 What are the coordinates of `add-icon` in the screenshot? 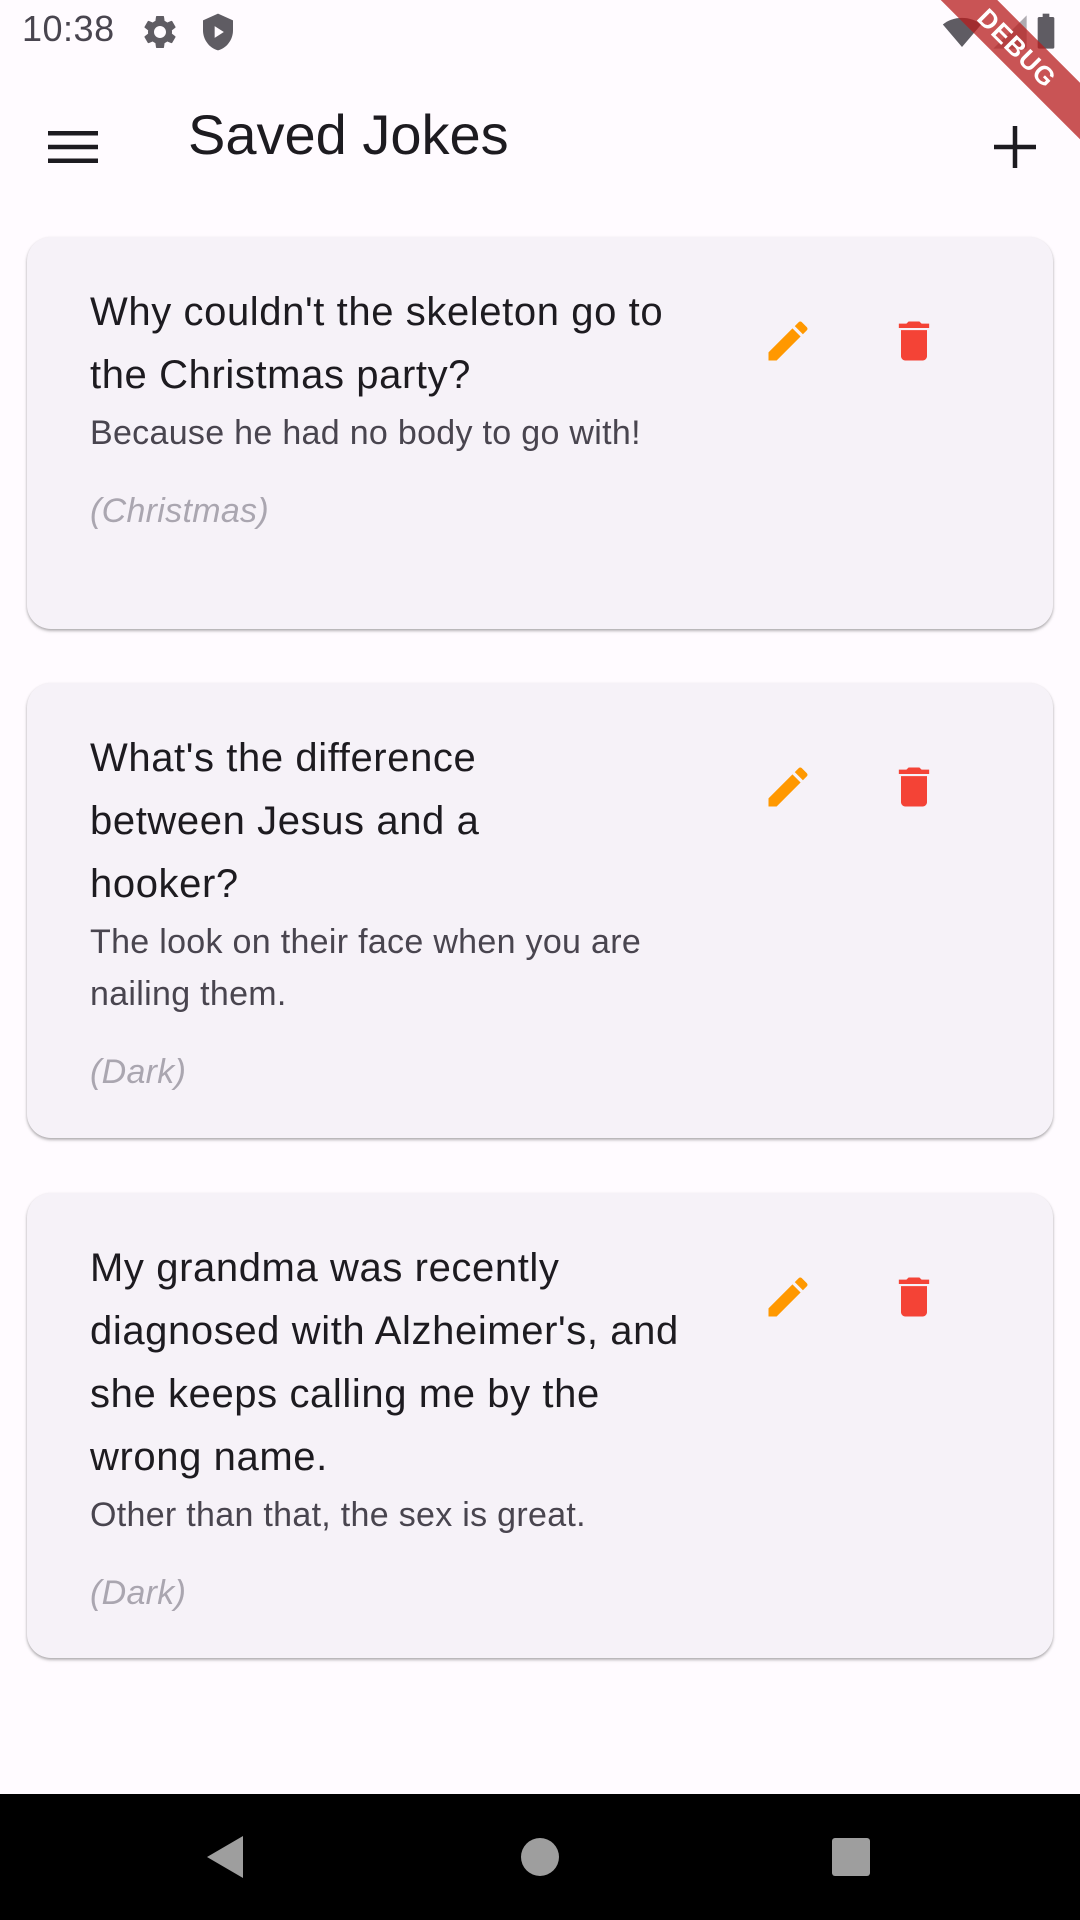 It's located at (1015, 147).